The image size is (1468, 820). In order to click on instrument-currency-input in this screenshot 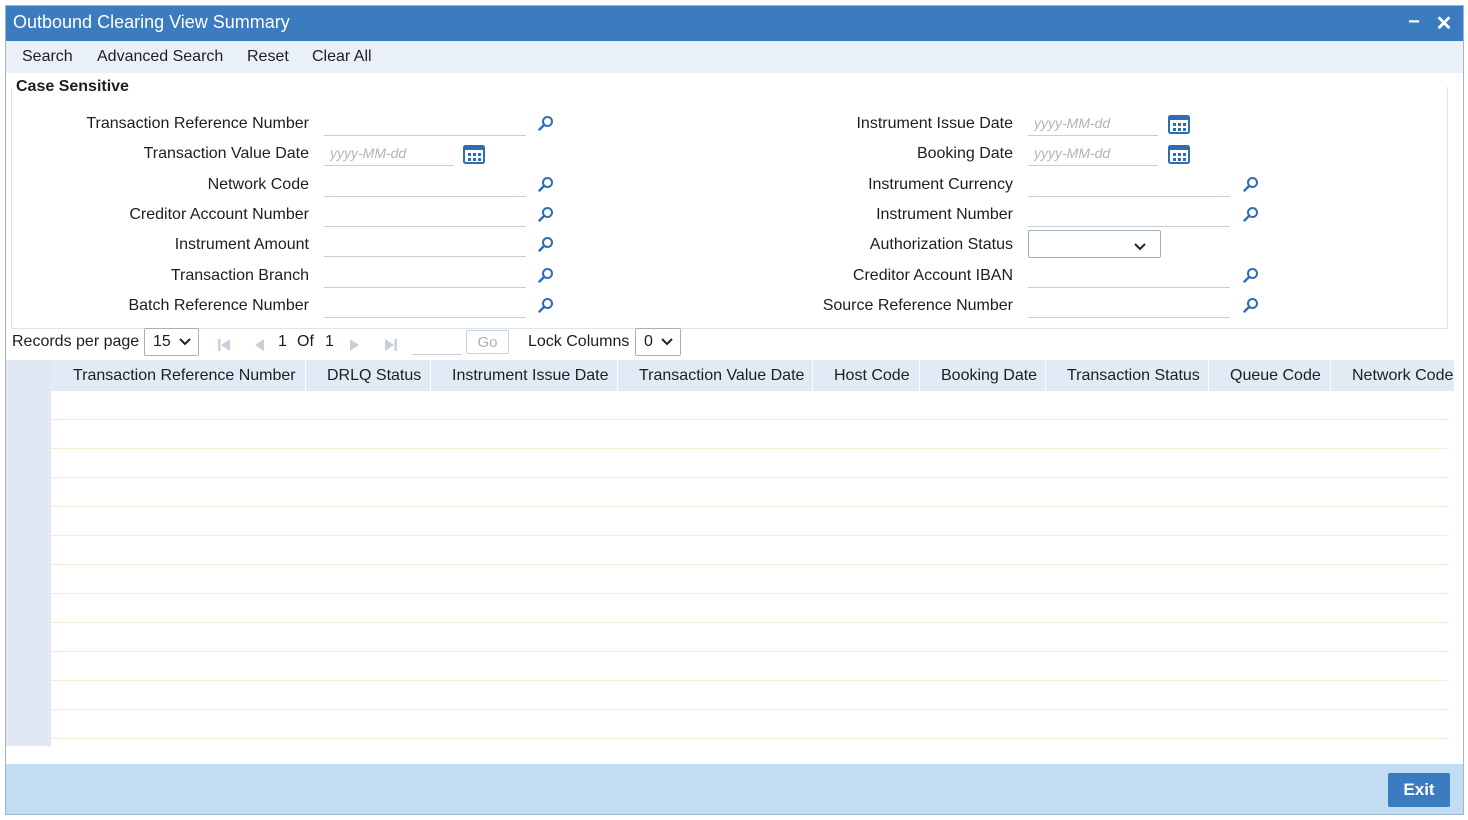, I will do `click(1129, 184)`.